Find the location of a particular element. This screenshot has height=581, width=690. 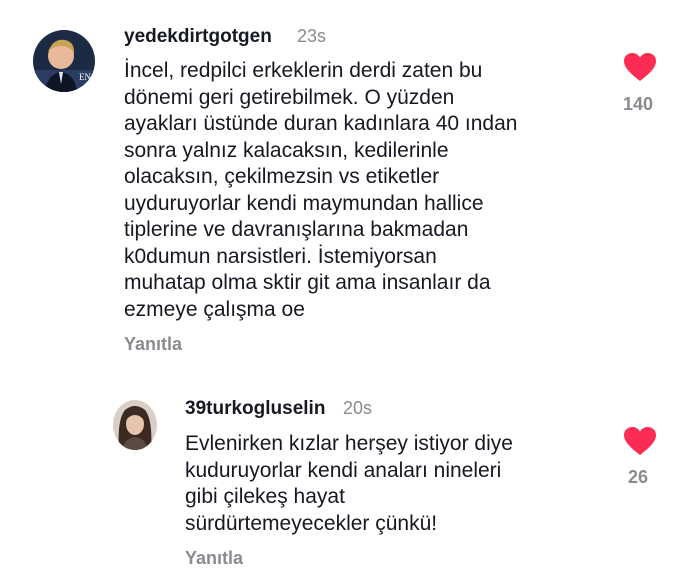

comment-username: yedekdirtgotgen is located at coordinates (198, 37).